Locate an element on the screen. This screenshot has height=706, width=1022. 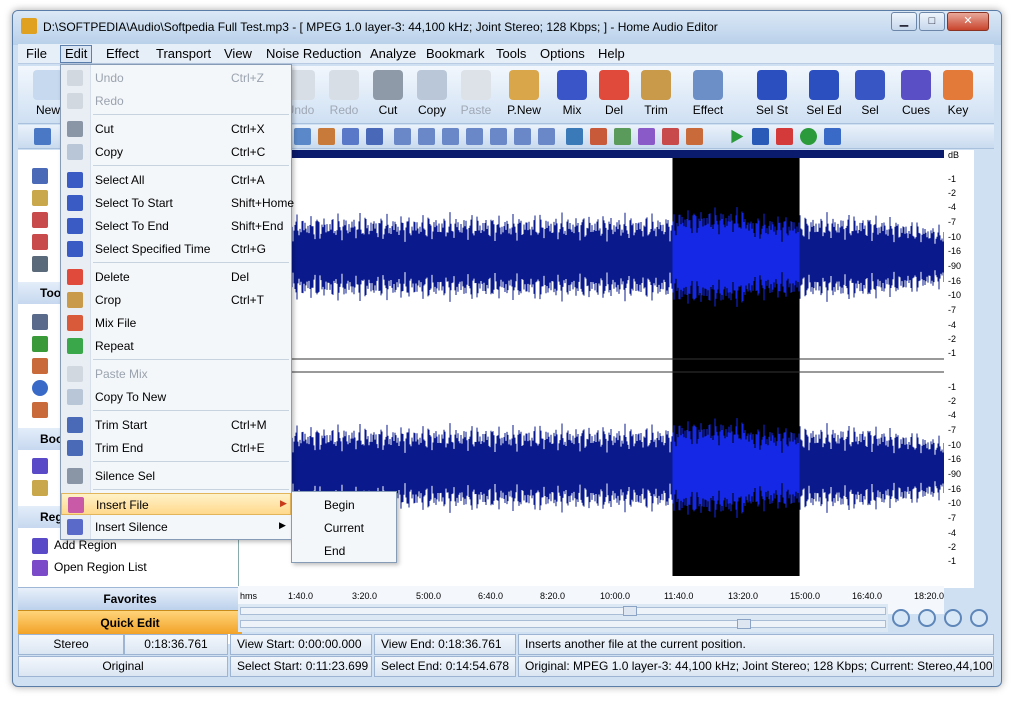
effect-button: Effect is located at coordinates (708, 95).